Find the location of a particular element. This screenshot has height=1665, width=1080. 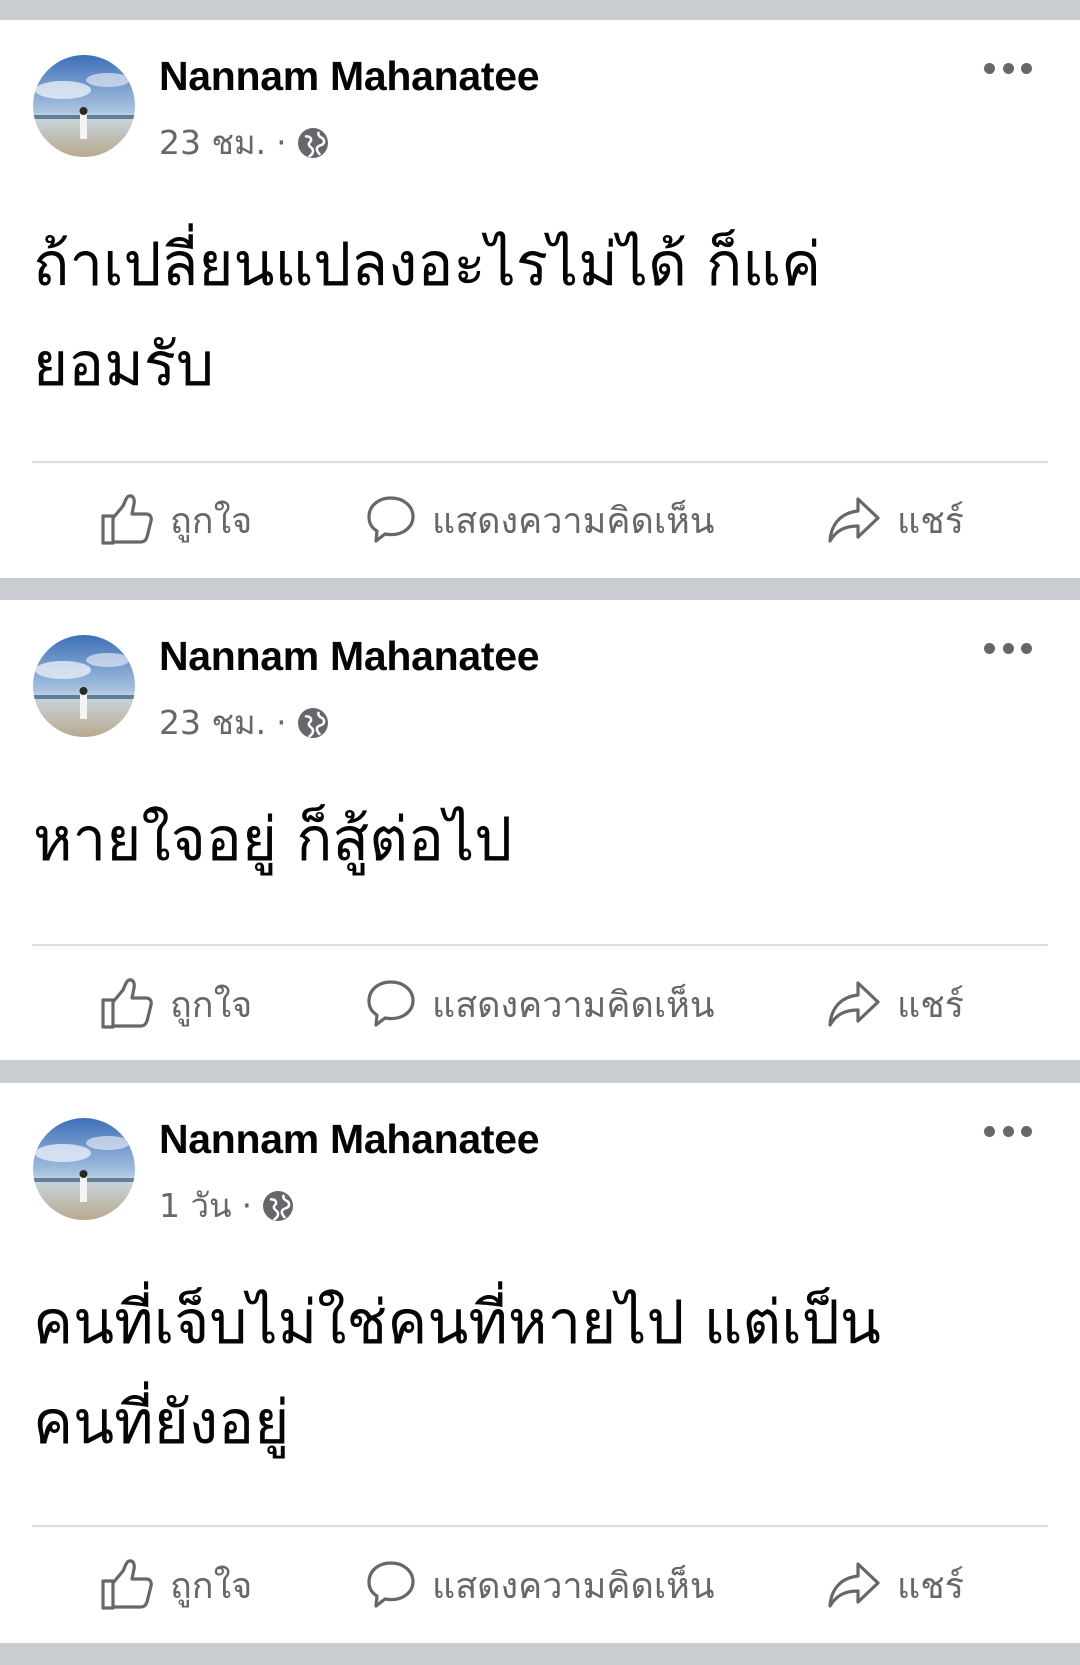

post-text-content: หายใจอยู่ ก็สู้ต่อไป is located at coordinates (273, 840).